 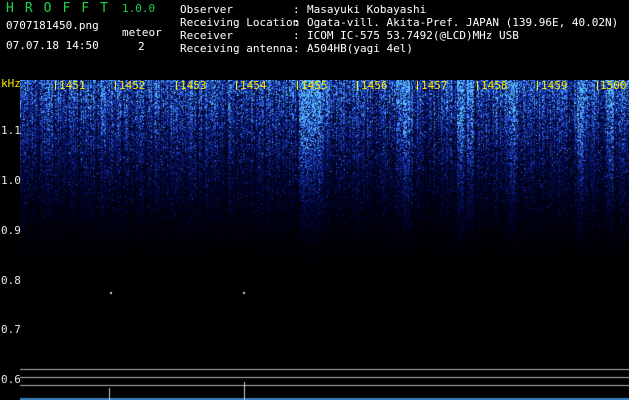 I want to click on freq-label: 0.7, so click(x=11, y=329).